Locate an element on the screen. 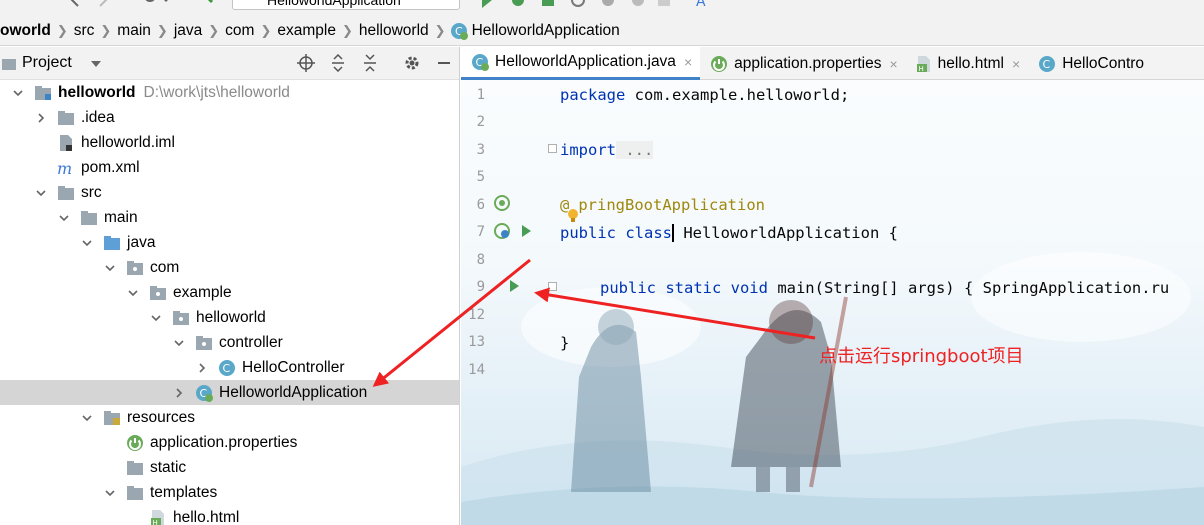 The width and height of the screenshot is (1204, 525). chevron-right-icon: ❯ is located at coordinates (347, 30).